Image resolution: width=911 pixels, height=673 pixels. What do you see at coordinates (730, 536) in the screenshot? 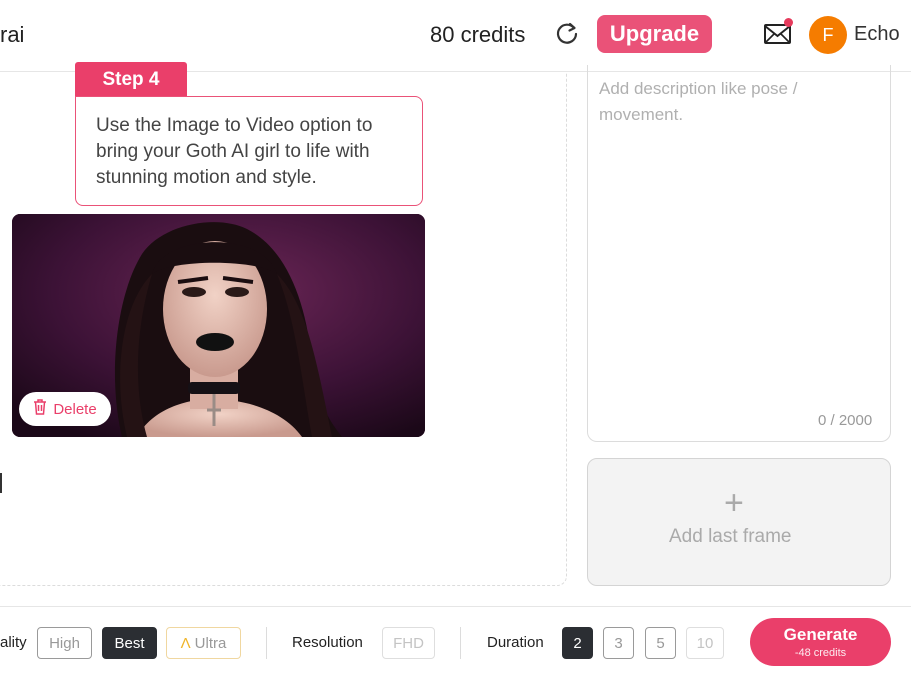
I see `add-last-frame-label: Add last frame` at bounding box center [730, 536].